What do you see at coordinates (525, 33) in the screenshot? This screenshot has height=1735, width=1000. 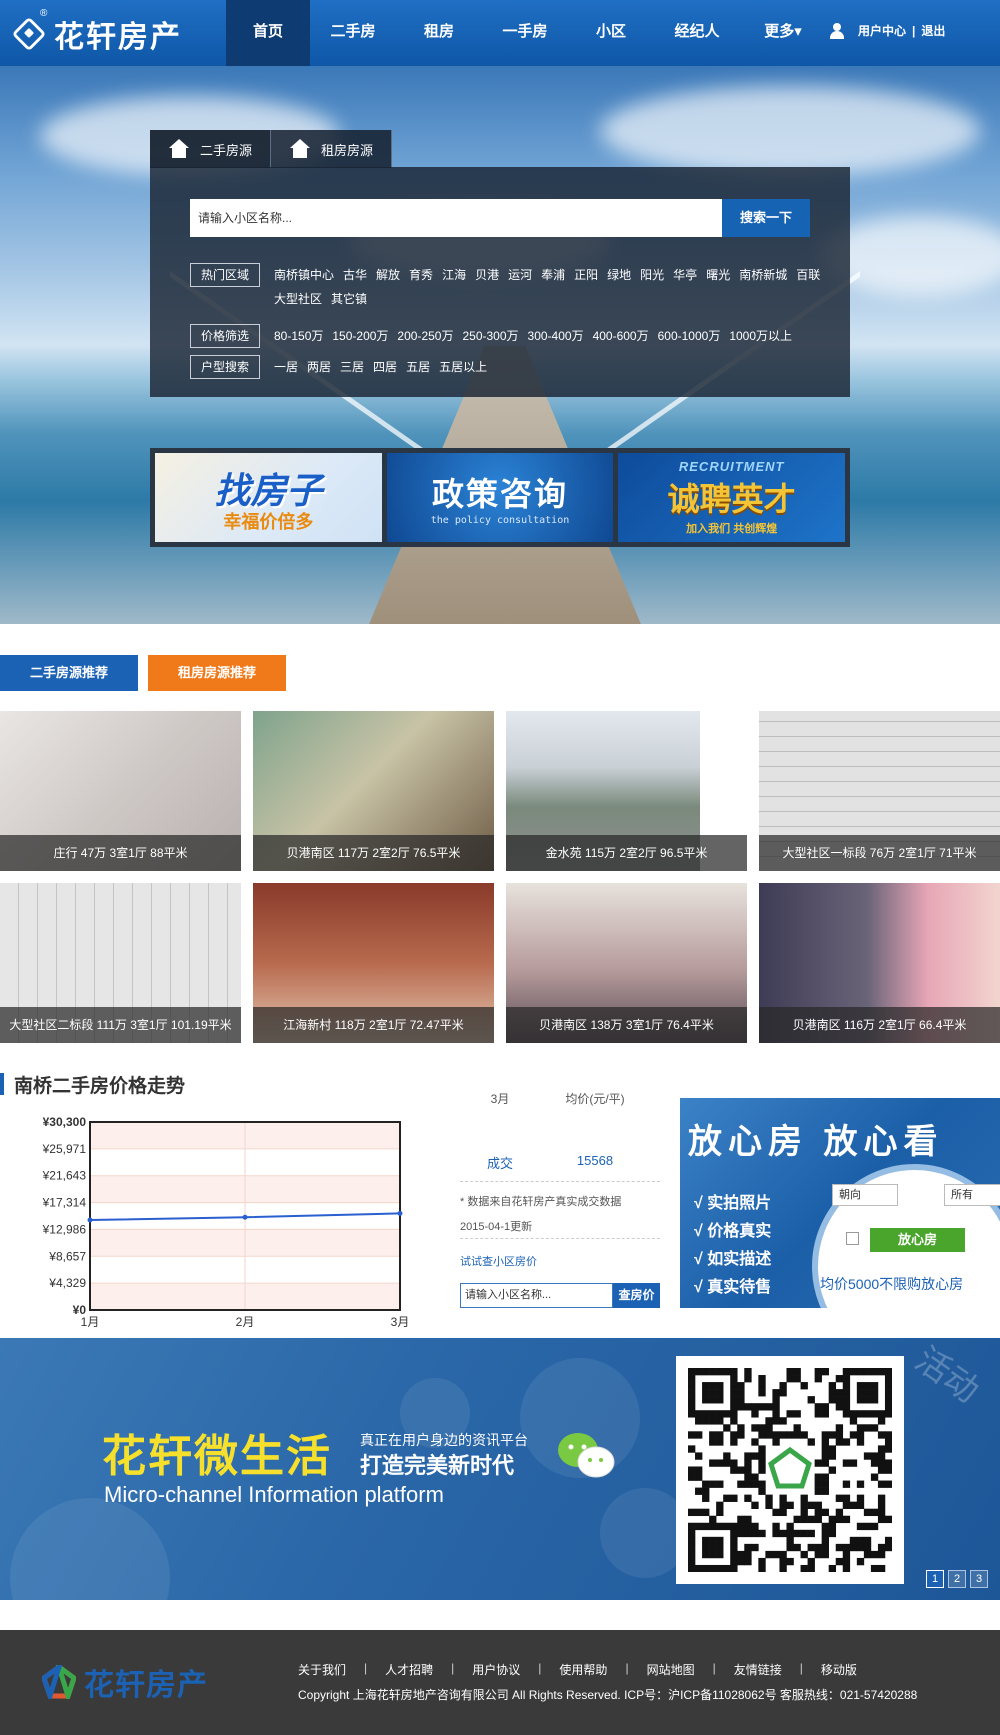 I see `nav-item-new-homes: 一手房` at bounding box center [525, 33].